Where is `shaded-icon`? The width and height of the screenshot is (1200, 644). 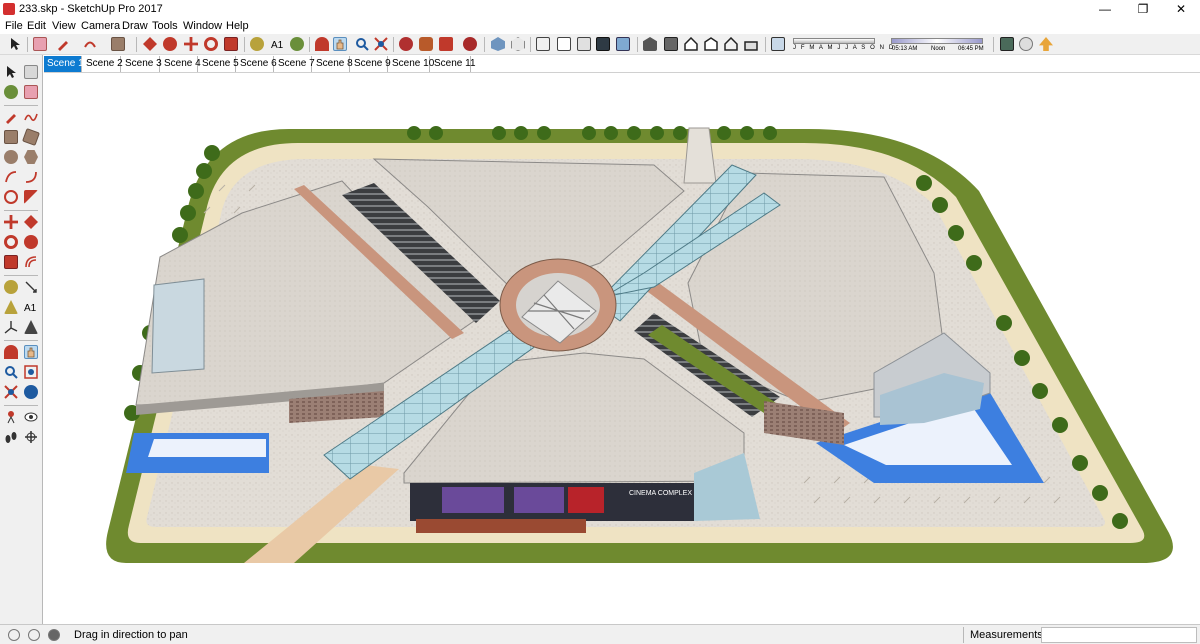
shaded-icon is located at coordinates (584, 44).